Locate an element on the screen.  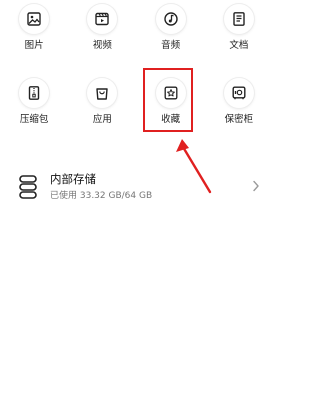
category-videos: 视频 is located at coordinates (102, 28).